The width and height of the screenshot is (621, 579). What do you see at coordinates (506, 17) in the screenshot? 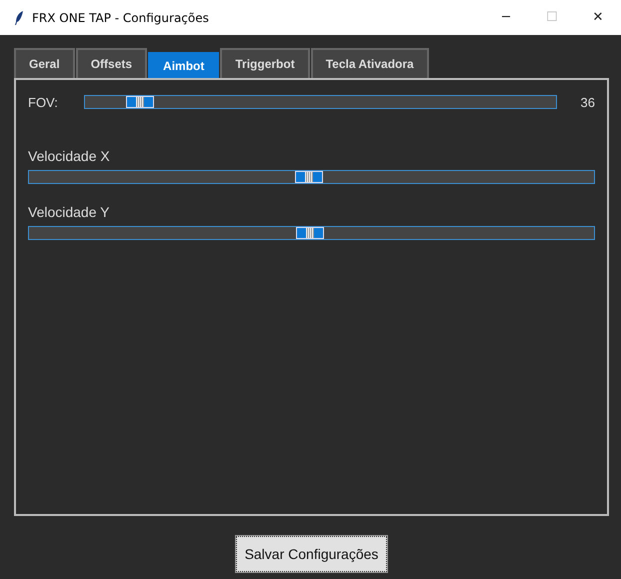
I see `minimize-button: ─` at bounding box center [506, 17].